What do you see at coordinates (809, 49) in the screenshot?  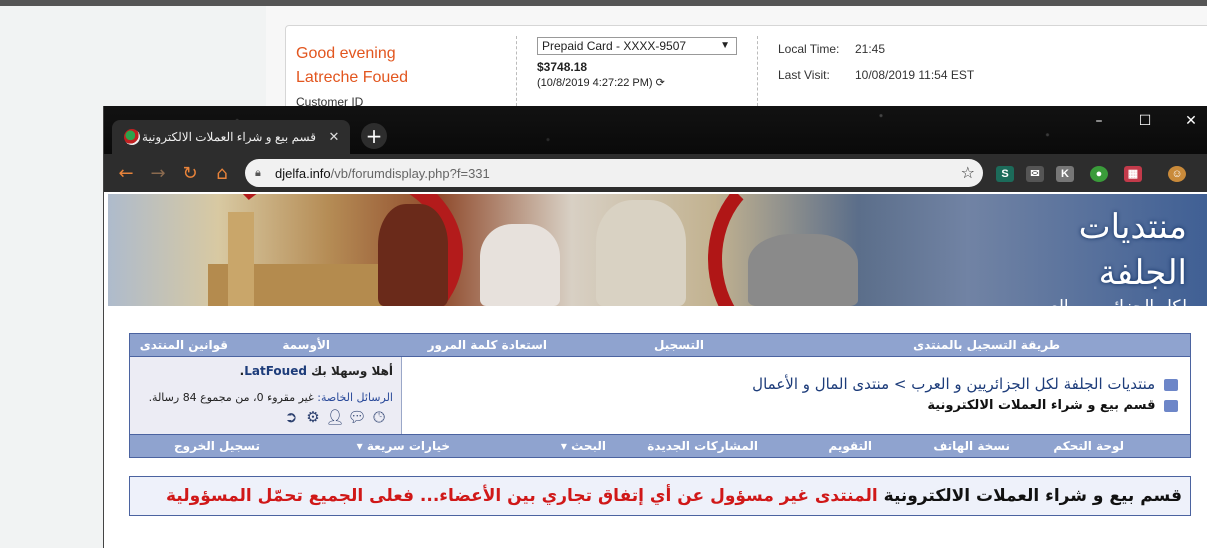 I see `local-time-label: Local Time:` at bounding box center [809, 49].